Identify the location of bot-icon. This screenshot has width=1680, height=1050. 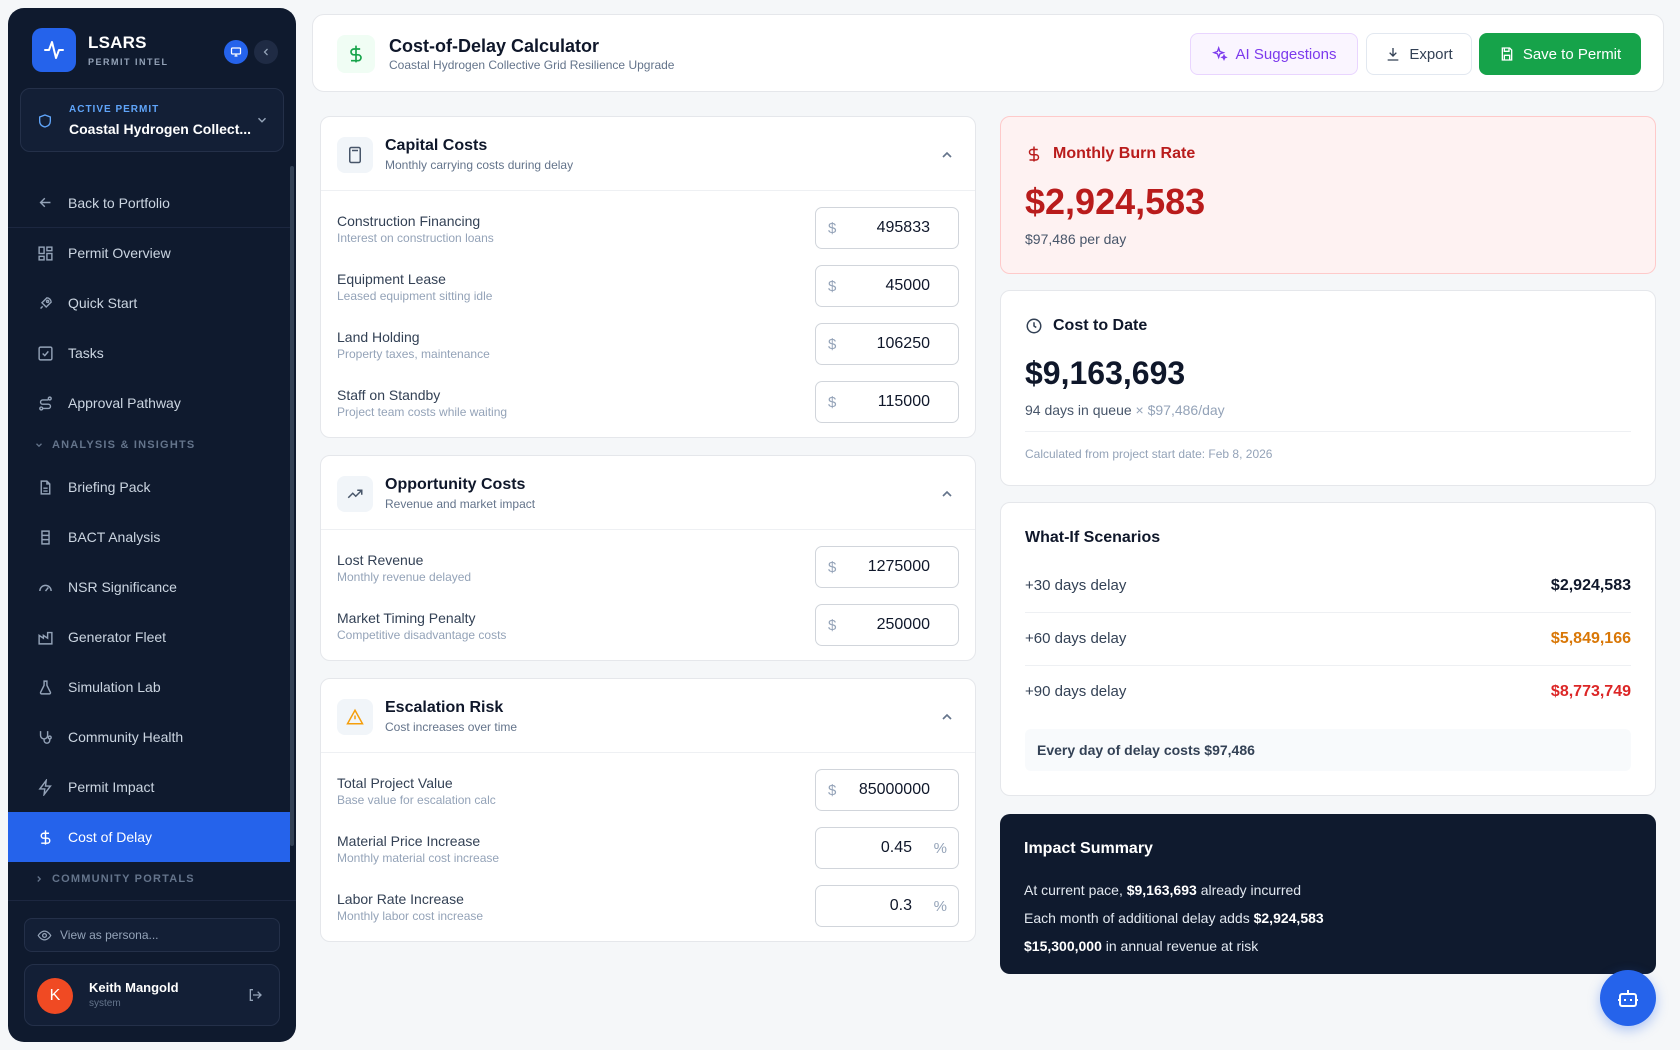
(1628, 998).